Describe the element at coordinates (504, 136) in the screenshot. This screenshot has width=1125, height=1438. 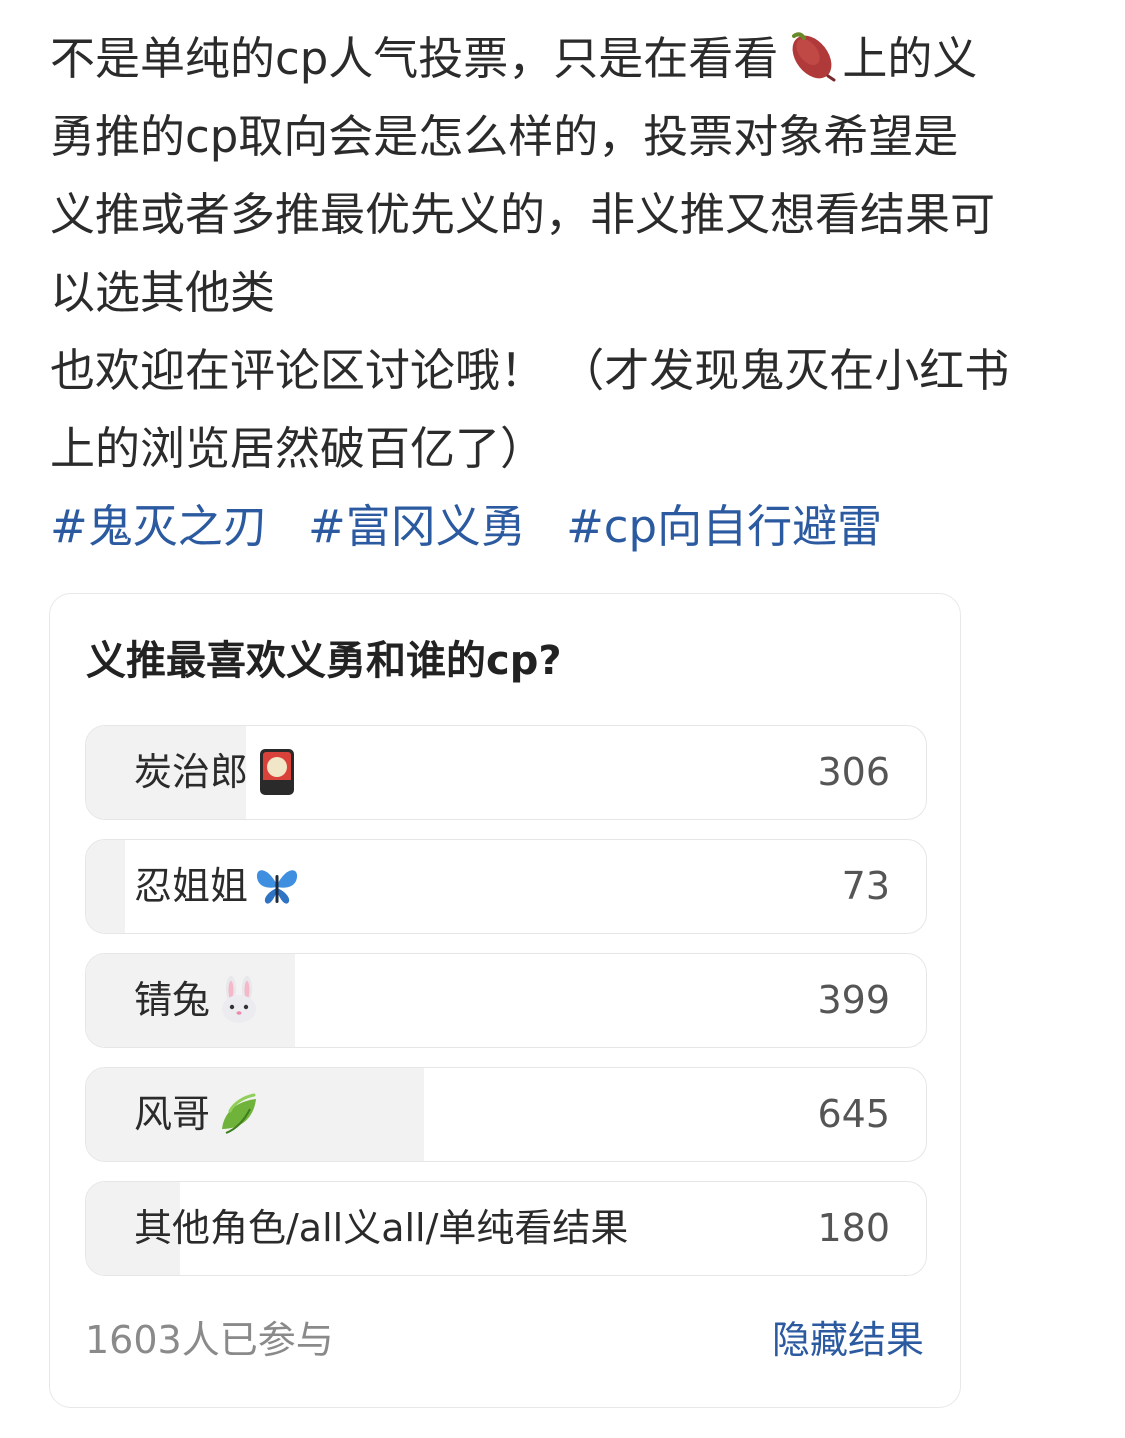
I see `post-text-line: 勇推的cp取向会是怎么样的，投票对象希望是` at that location.